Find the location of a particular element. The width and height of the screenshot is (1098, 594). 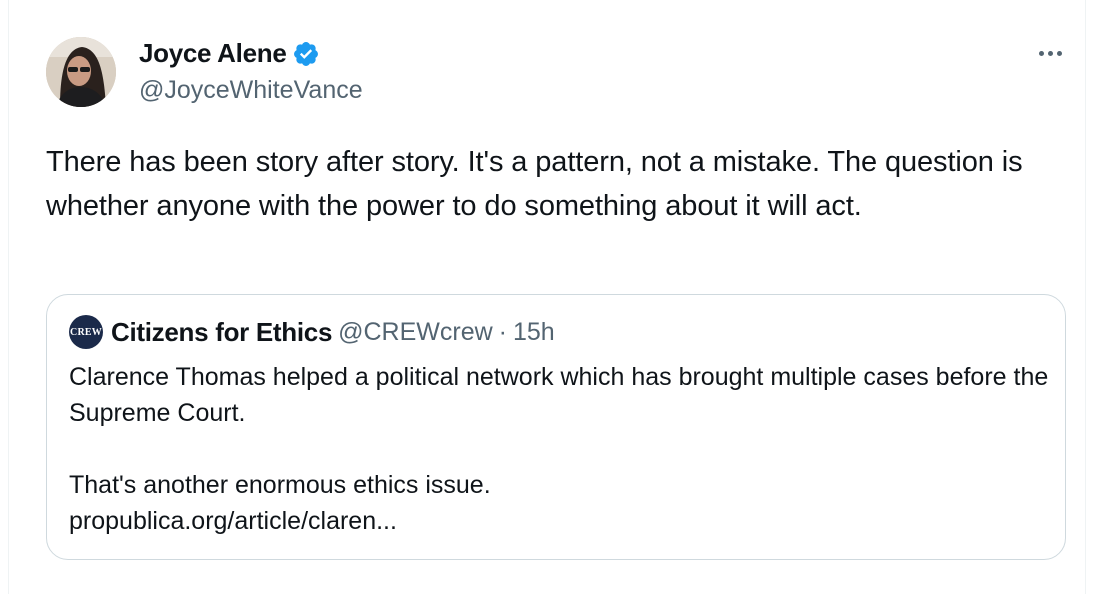

author-avatar is located at coordinates (81, 72).